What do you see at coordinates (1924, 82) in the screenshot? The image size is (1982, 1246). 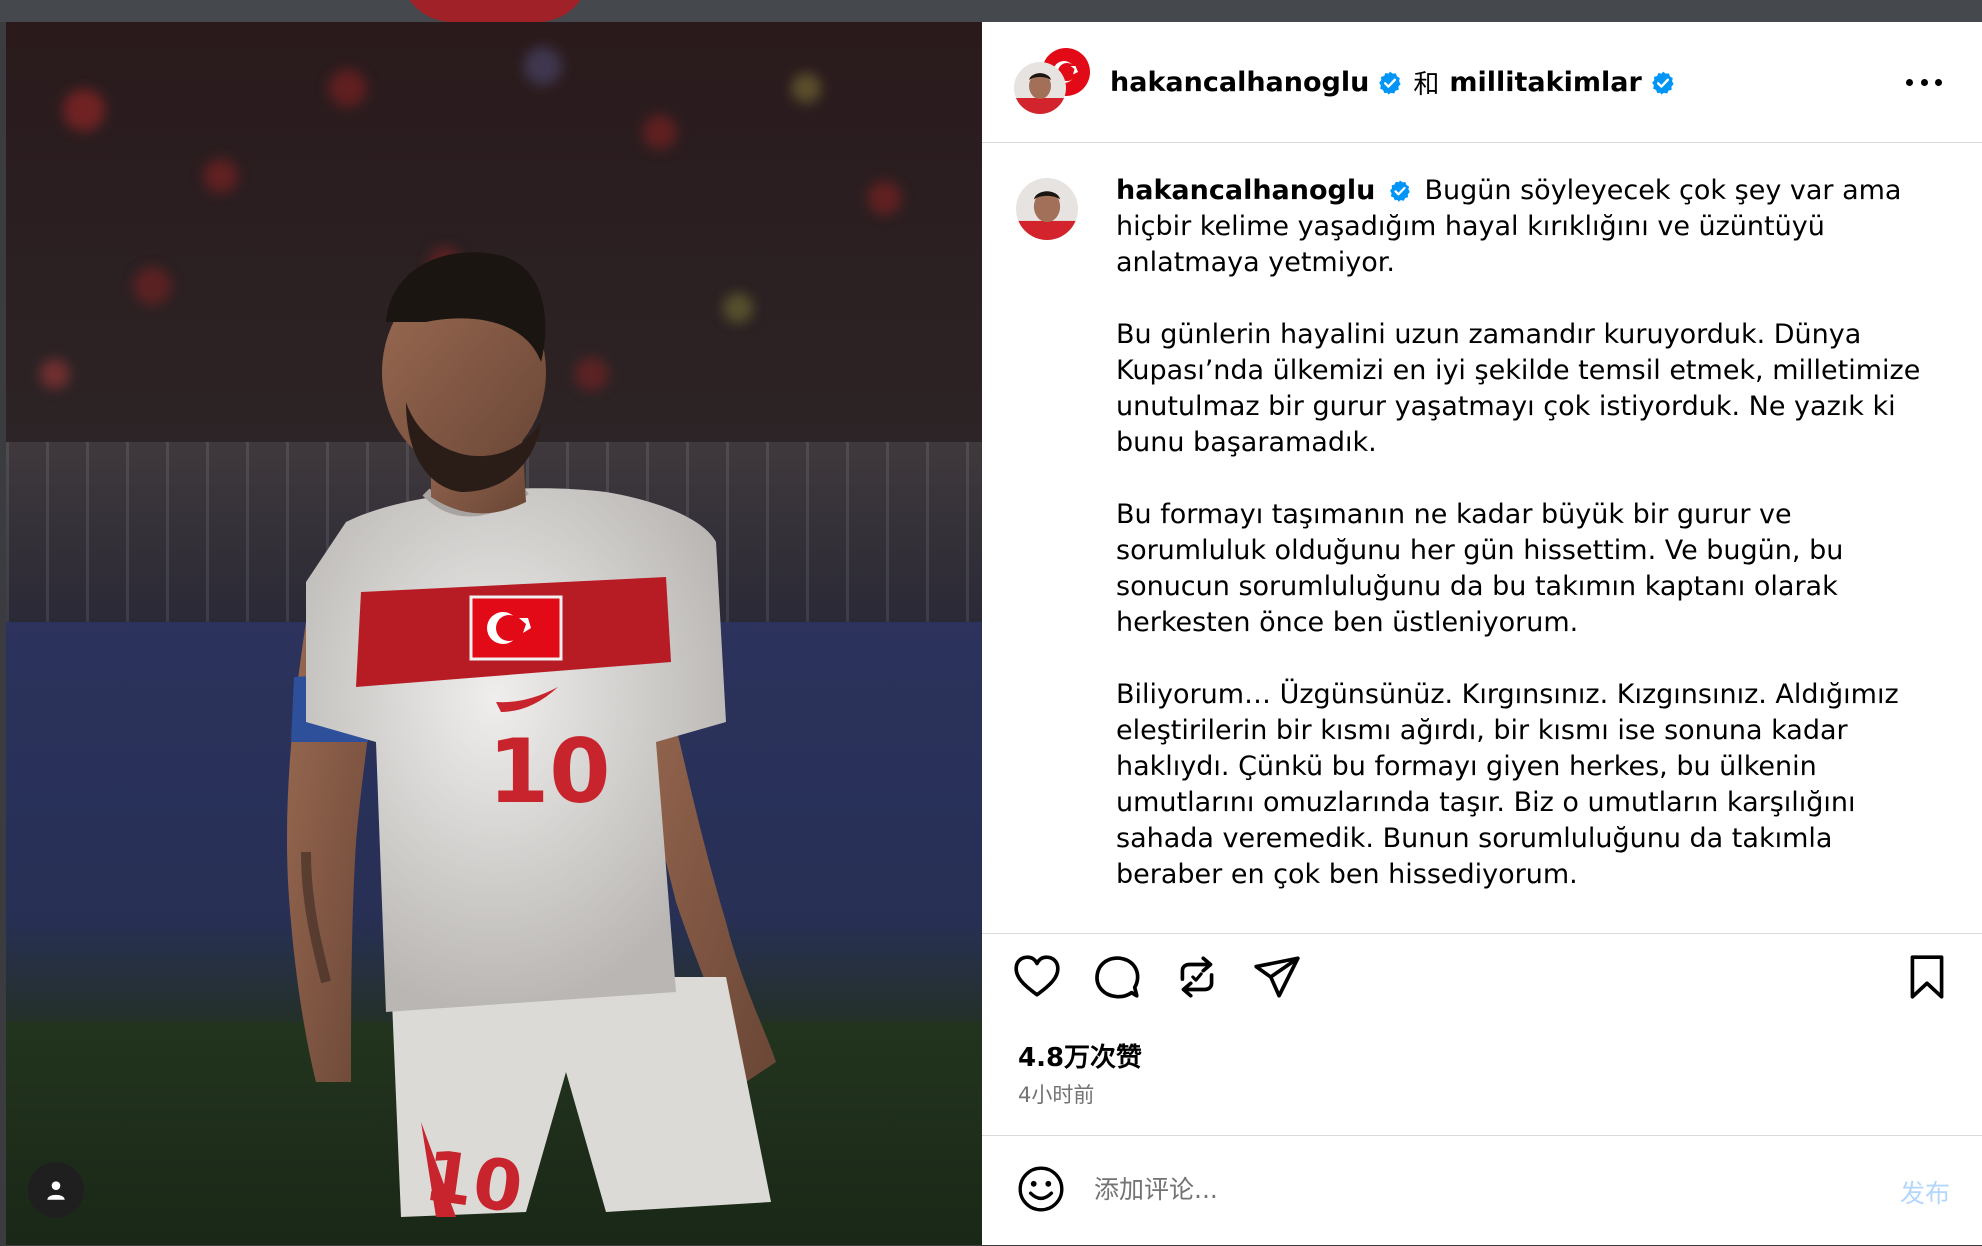 I see `more-options-button` at bounding box center [1924, 82].